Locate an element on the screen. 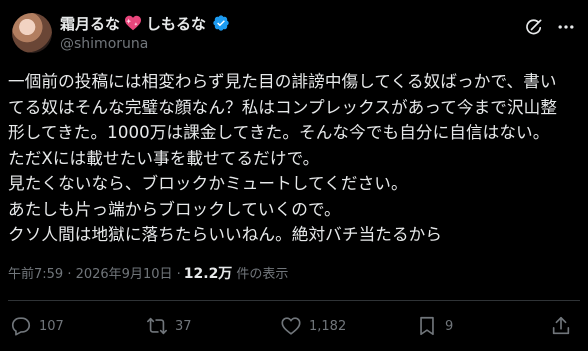 The image size is (588, 351). display-name-part2: しもるな is located at coordinates (176, 23).